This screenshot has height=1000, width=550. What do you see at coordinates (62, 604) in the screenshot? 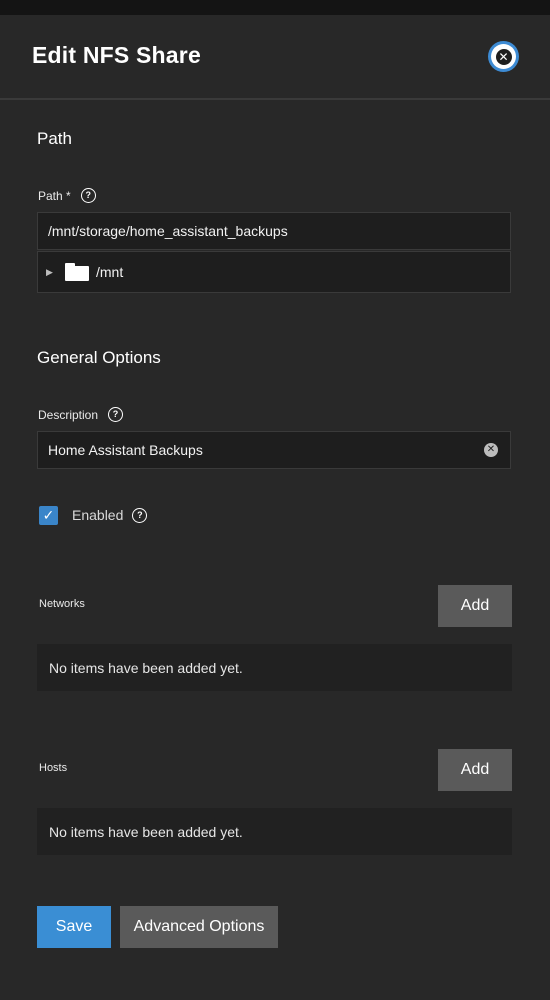
I see `networks-label: Networks` at bounding box center [62, 604].